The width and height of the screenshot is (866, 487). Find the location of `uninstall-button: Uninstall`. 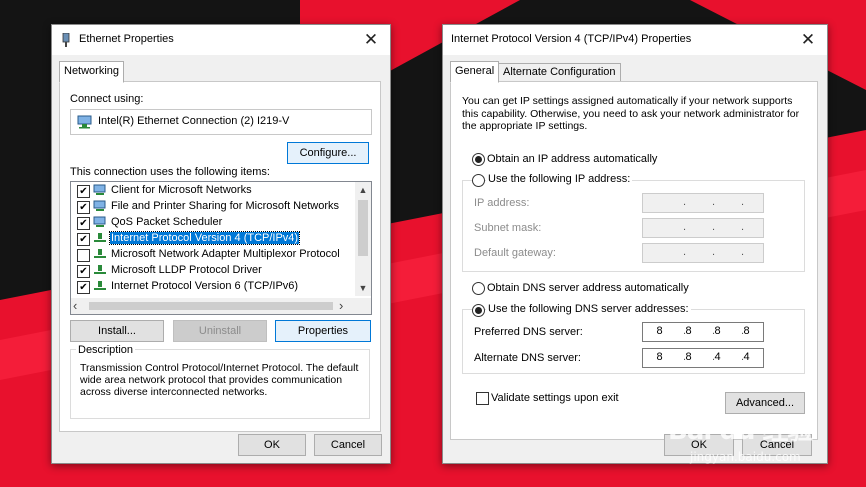

uninstall-button: Uninstall is located at coordinates (220, 331).